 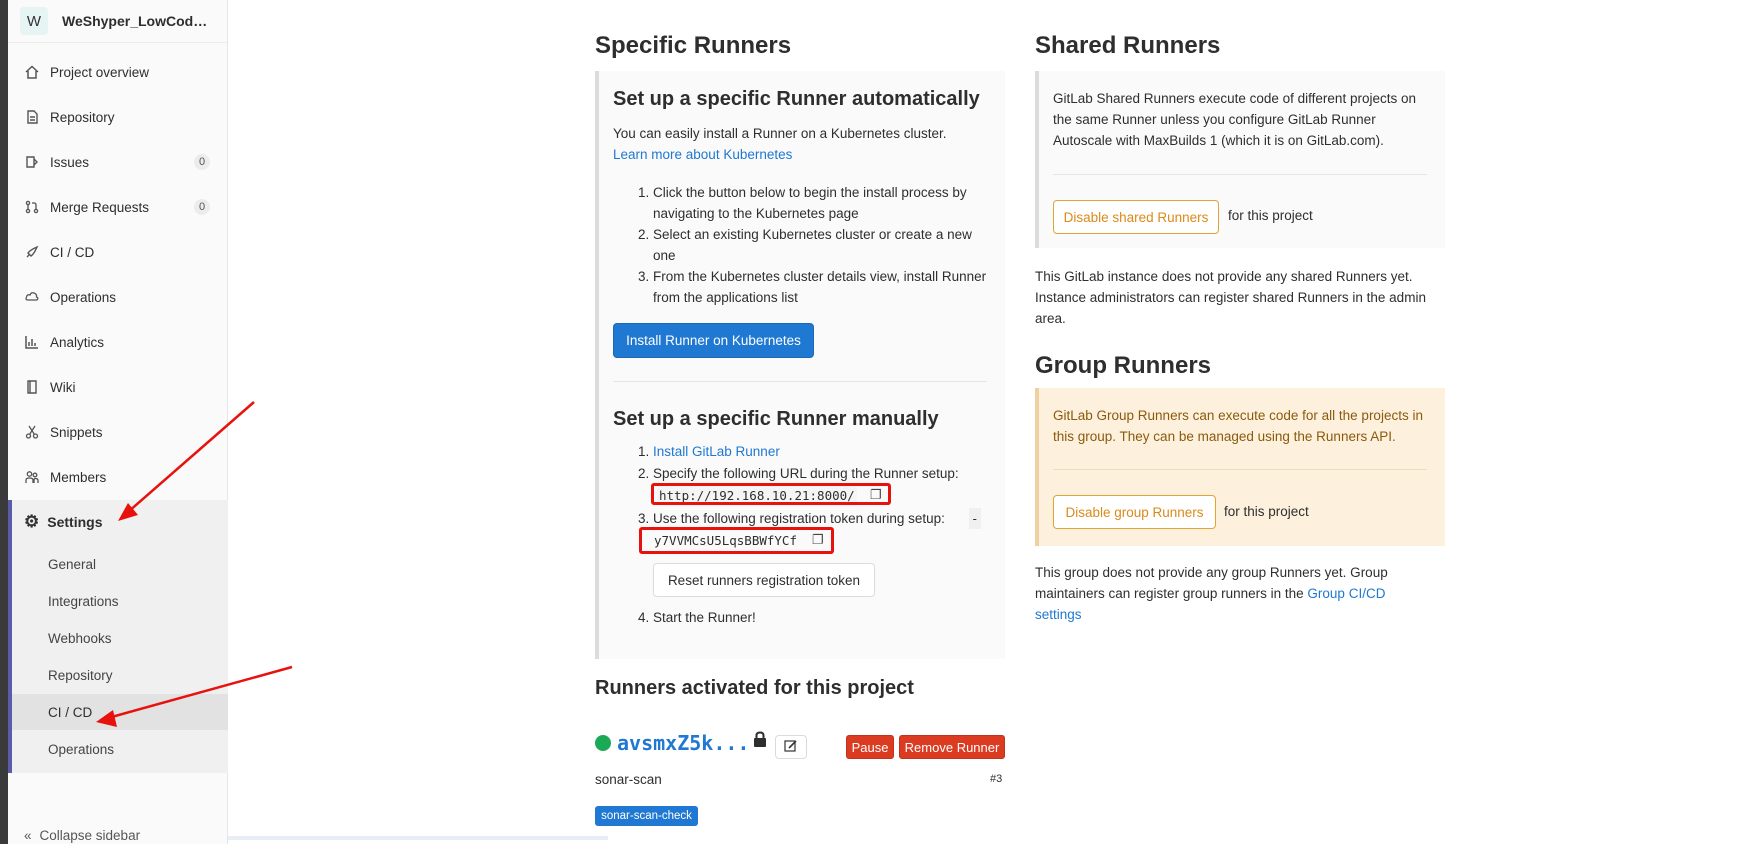 What do you see at coordinates (646, 816) in the screenshot?
I see `runner-tag: sonar-scan-check` at bounding box center [646, 816].